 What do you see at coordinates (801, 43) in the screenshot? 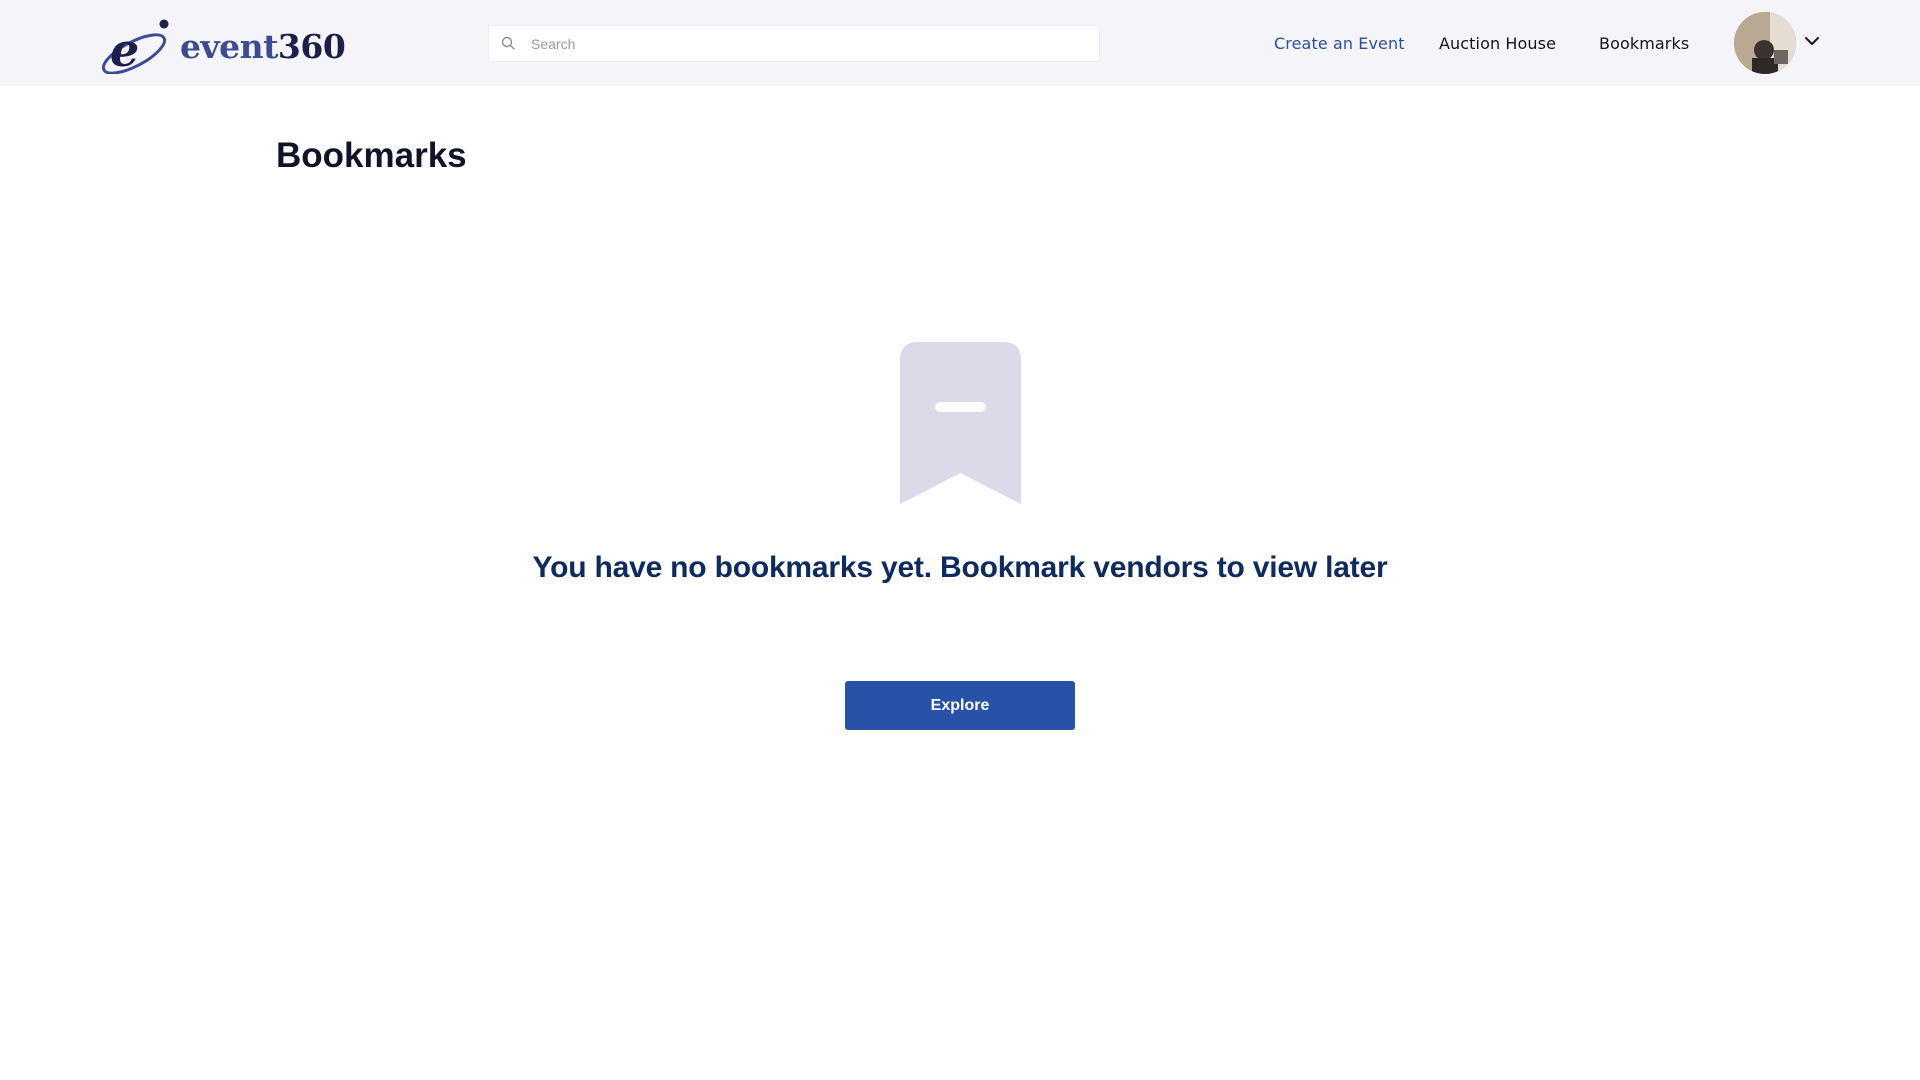
I see `search-input` at bounding box center [801, 43].